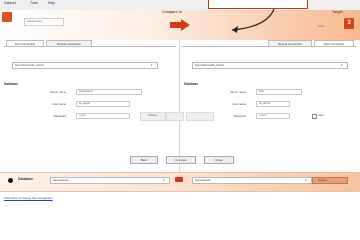 The width and height of the screenshot is (360, 240). What do you see at coordinates (26, 179) in the screenshot?
I see `bottom-label: Database` at bounding box center [26, 179].